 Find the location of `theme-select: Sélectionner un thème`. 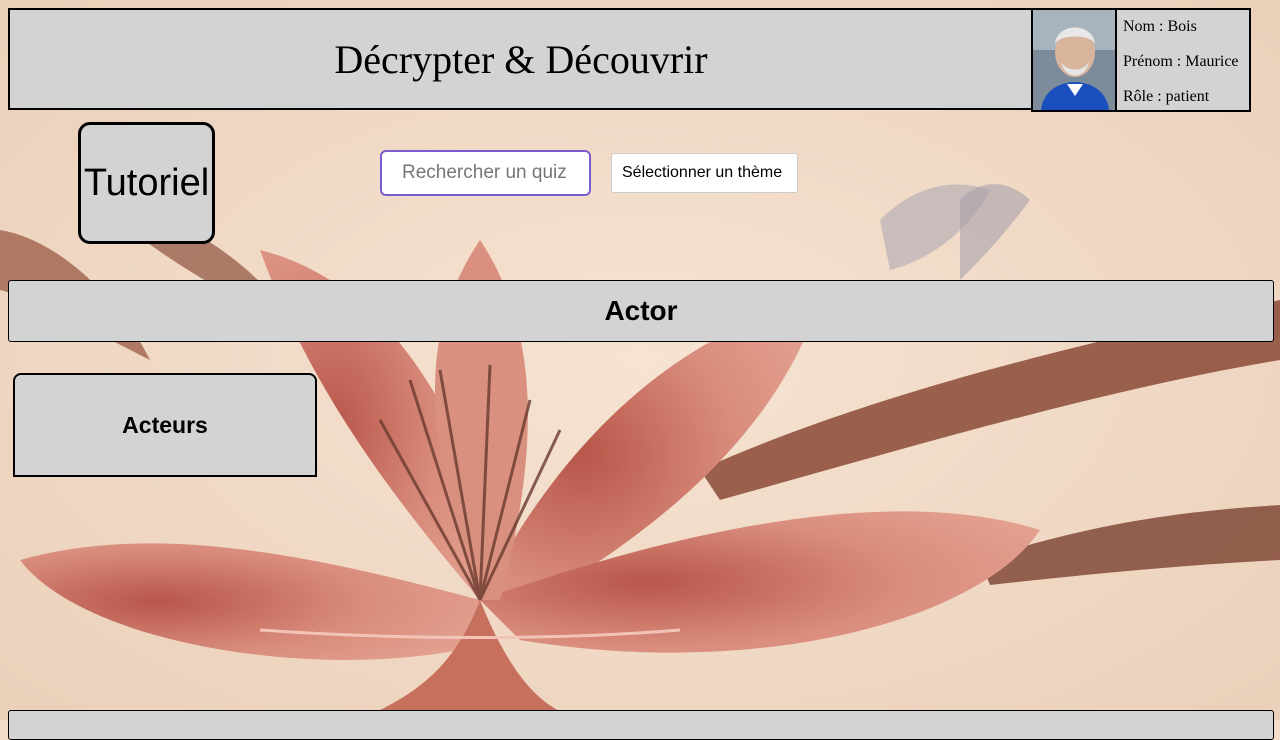

theme-select: Sélectionner un thème is located at coordinates (704, 173).